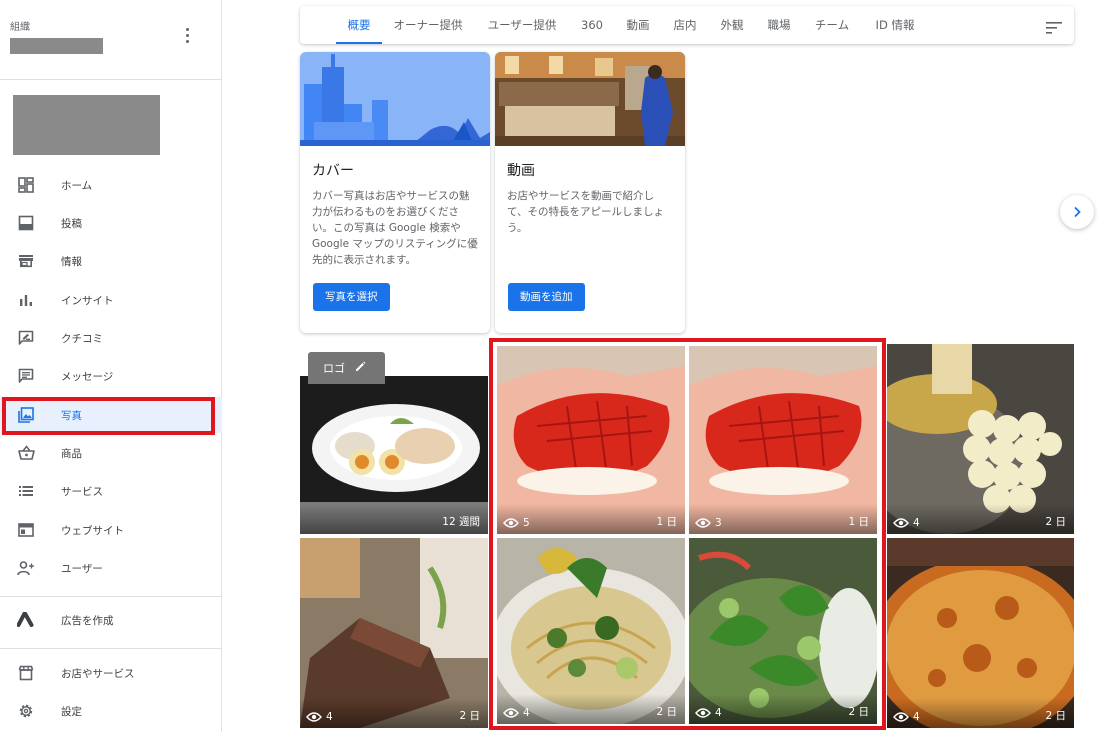 Image resolution: width=1102 pixels, height=732 pixels. What do you see at coordinates (87, 376) in the screenshot?
I see `sidebar-item-label: メッセージ` at bounding box center [87, 376].